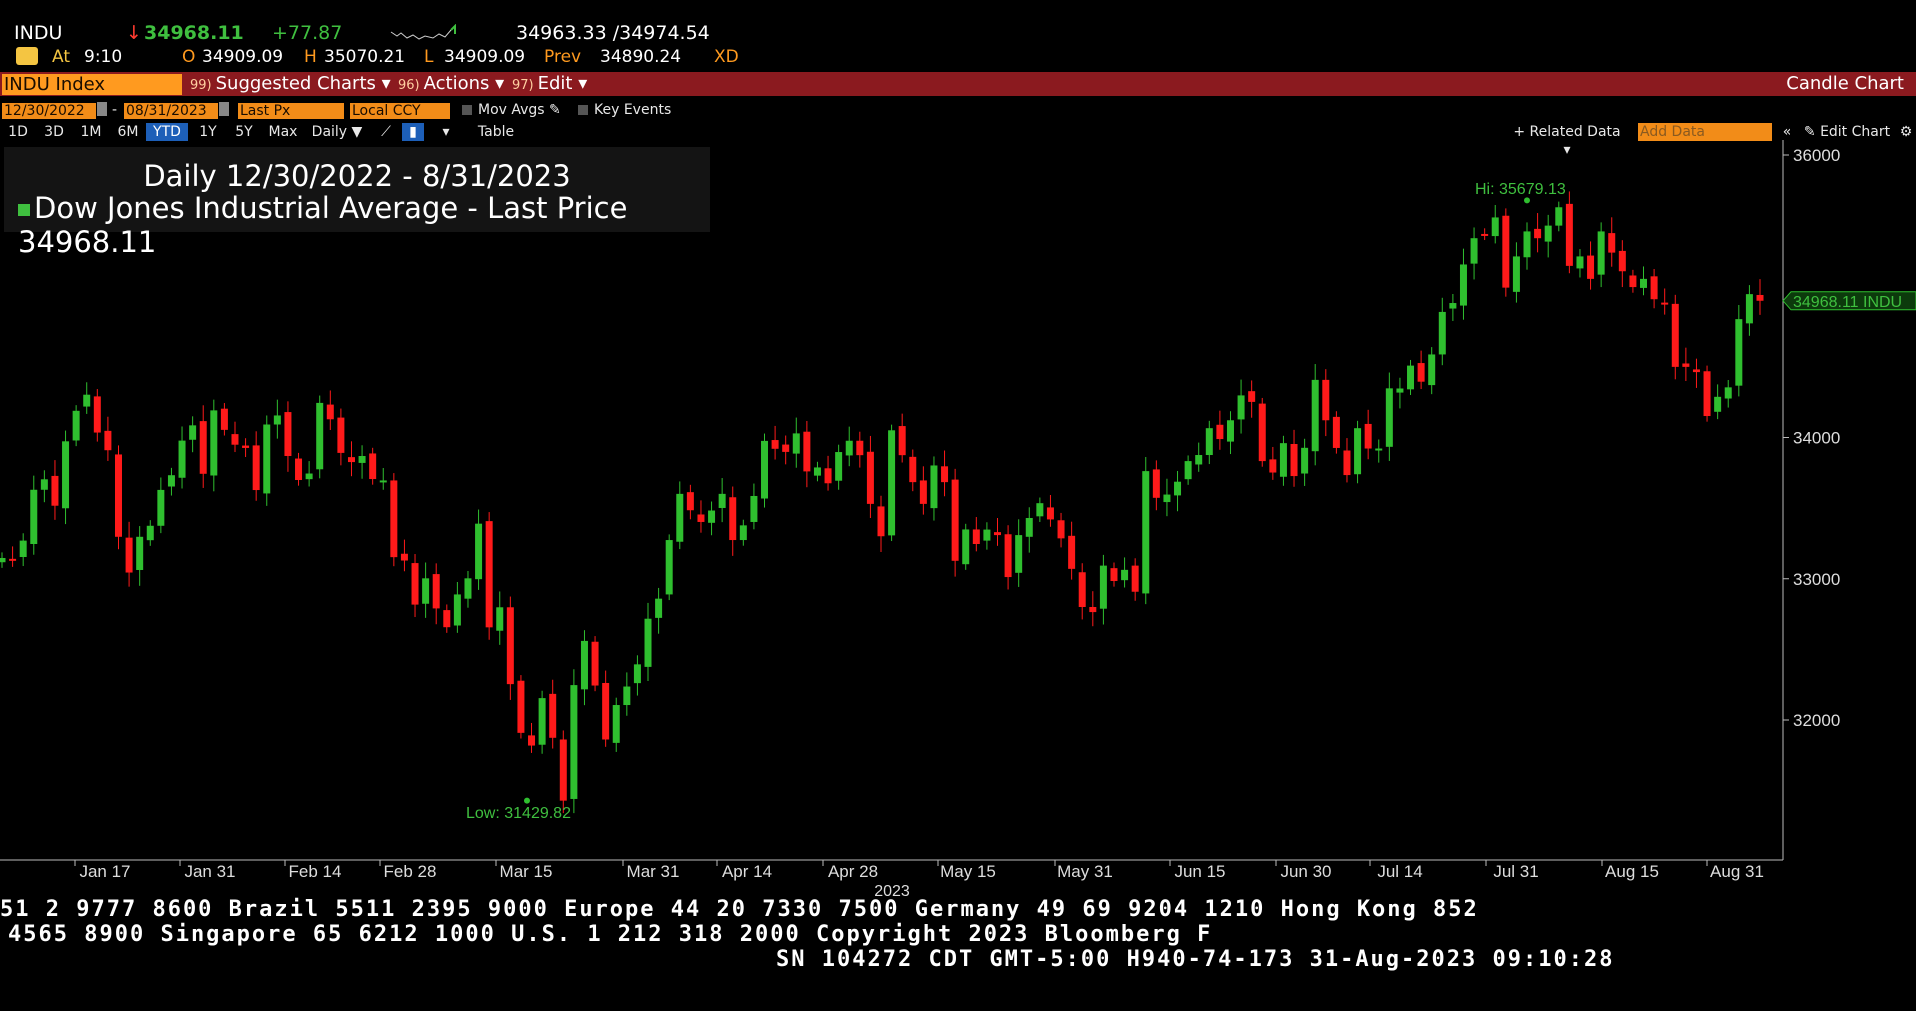 The image size is (1916, 1011). I want to click on frequency-selector: Daily ▼, so click(337, 132).